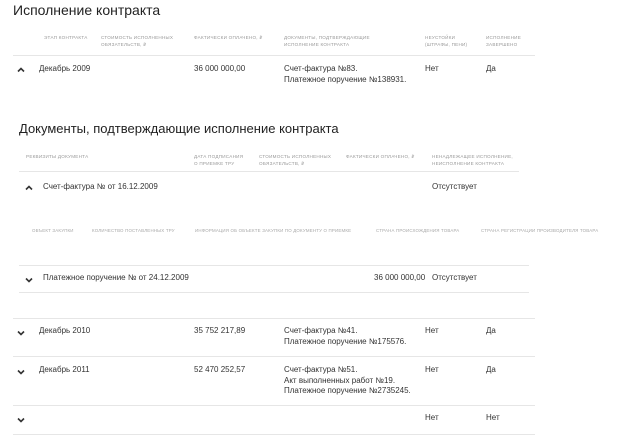 The image size is (620, 441). Describe the element at coordinates (493, 417) in the screenshot. I see `done-cell: Нет` at that location.